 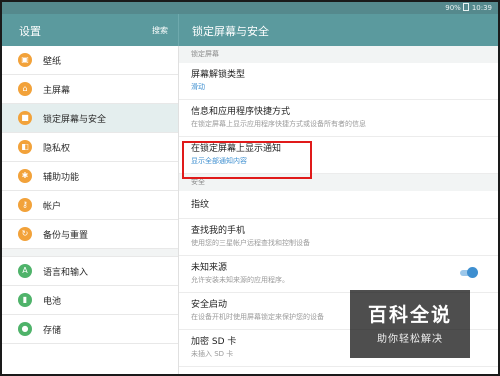 I want to click on setting-title: 指纹, so click(x=200, y=204).